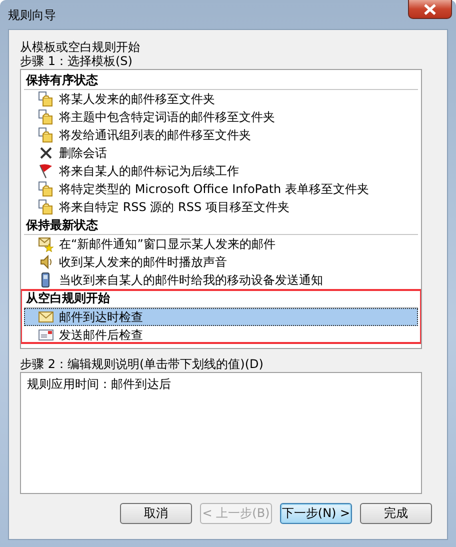 The width and height of the screenshot is (456, 547). I want to click on envelope-icon, so click(46, 317).